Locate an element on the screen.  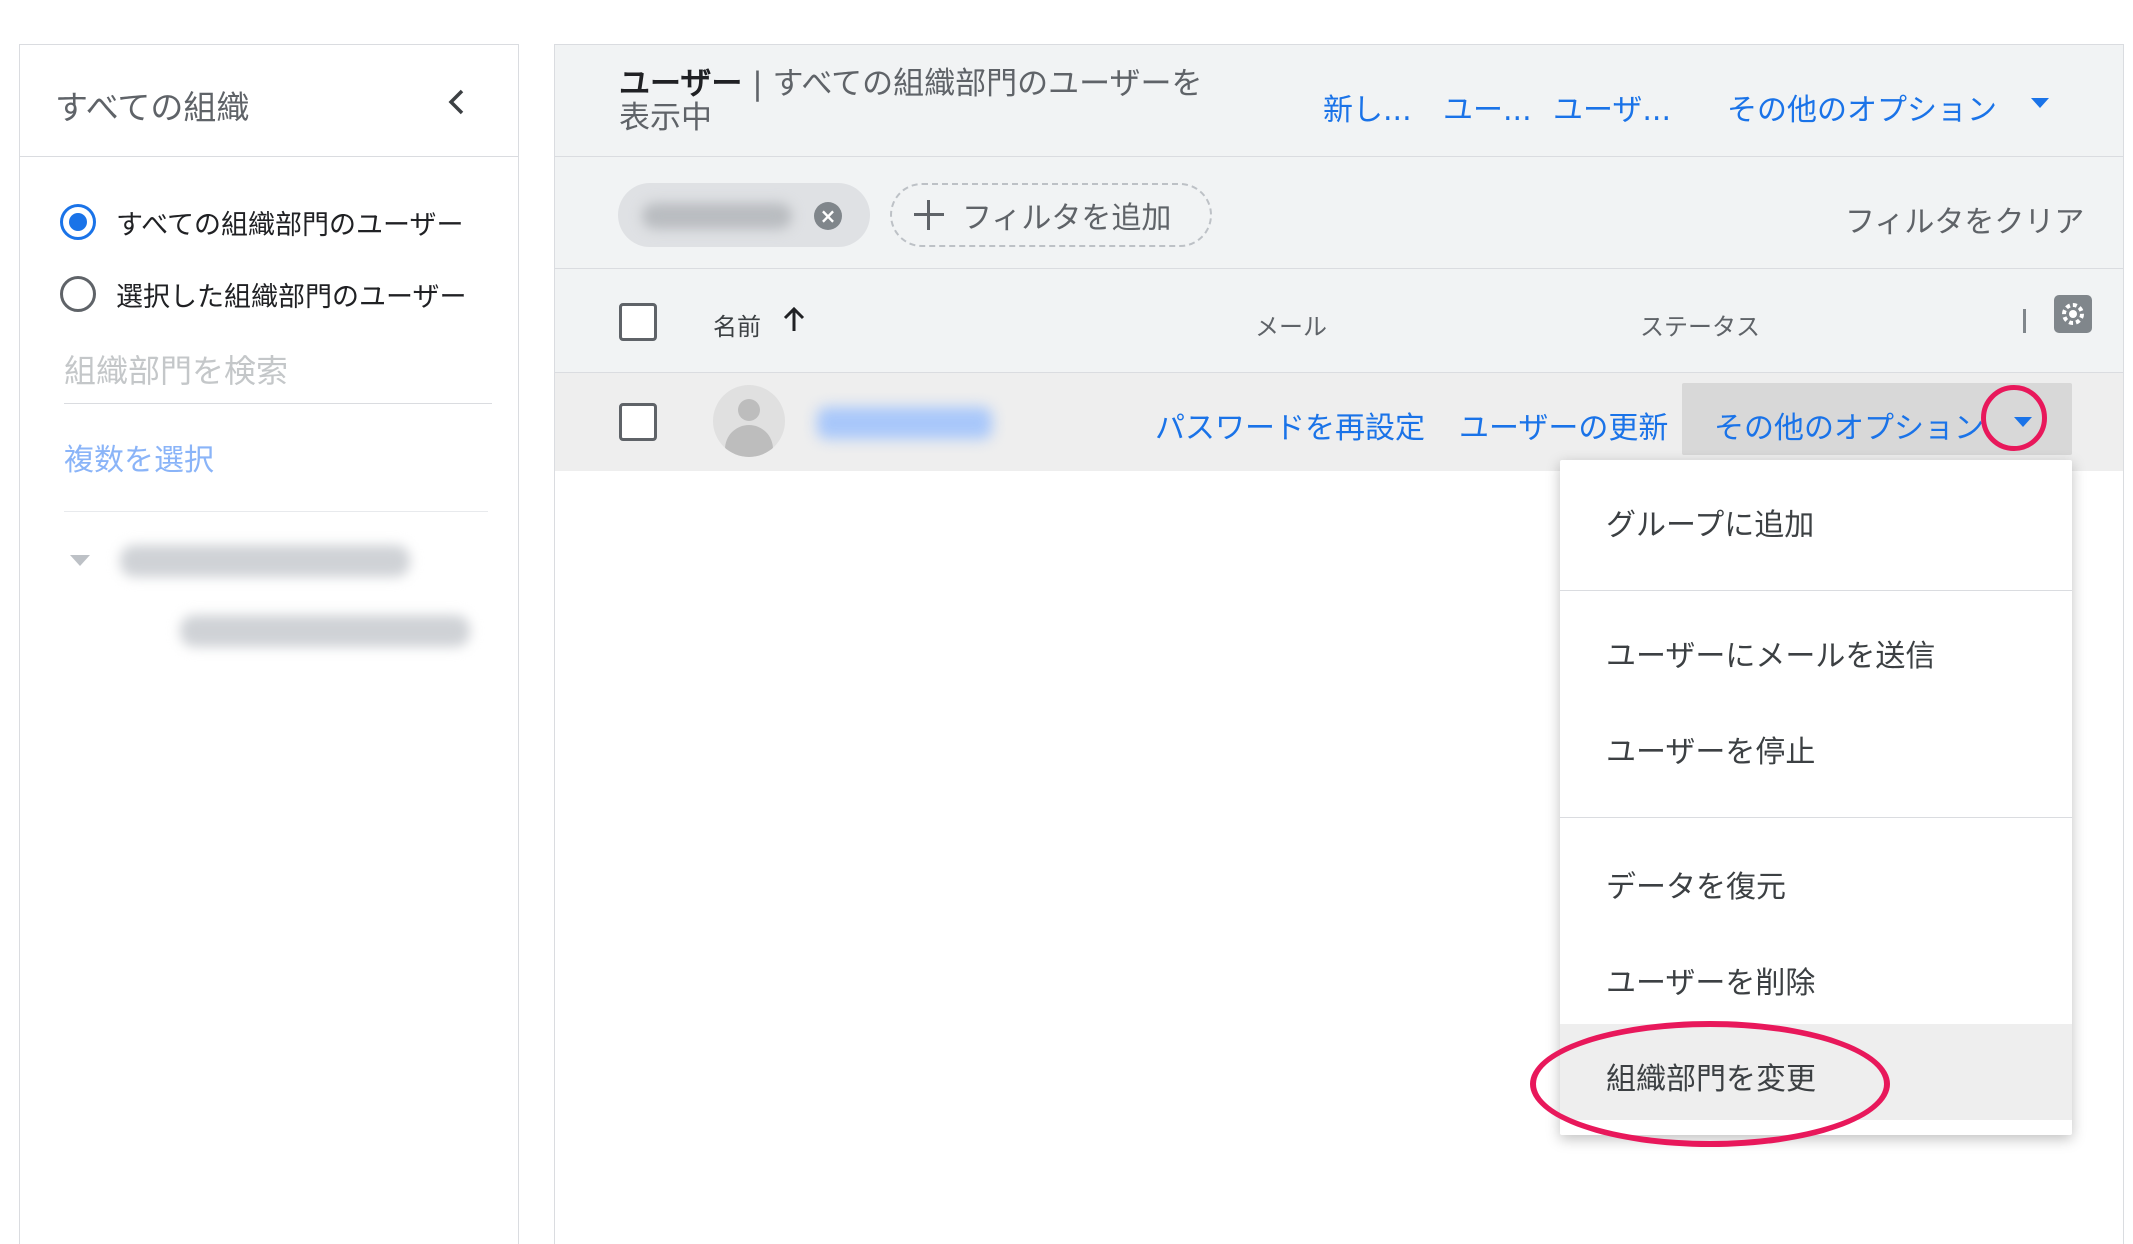
menu-item-suspend-user: ユーザーを停止 is located at coordinates (1816, 745).